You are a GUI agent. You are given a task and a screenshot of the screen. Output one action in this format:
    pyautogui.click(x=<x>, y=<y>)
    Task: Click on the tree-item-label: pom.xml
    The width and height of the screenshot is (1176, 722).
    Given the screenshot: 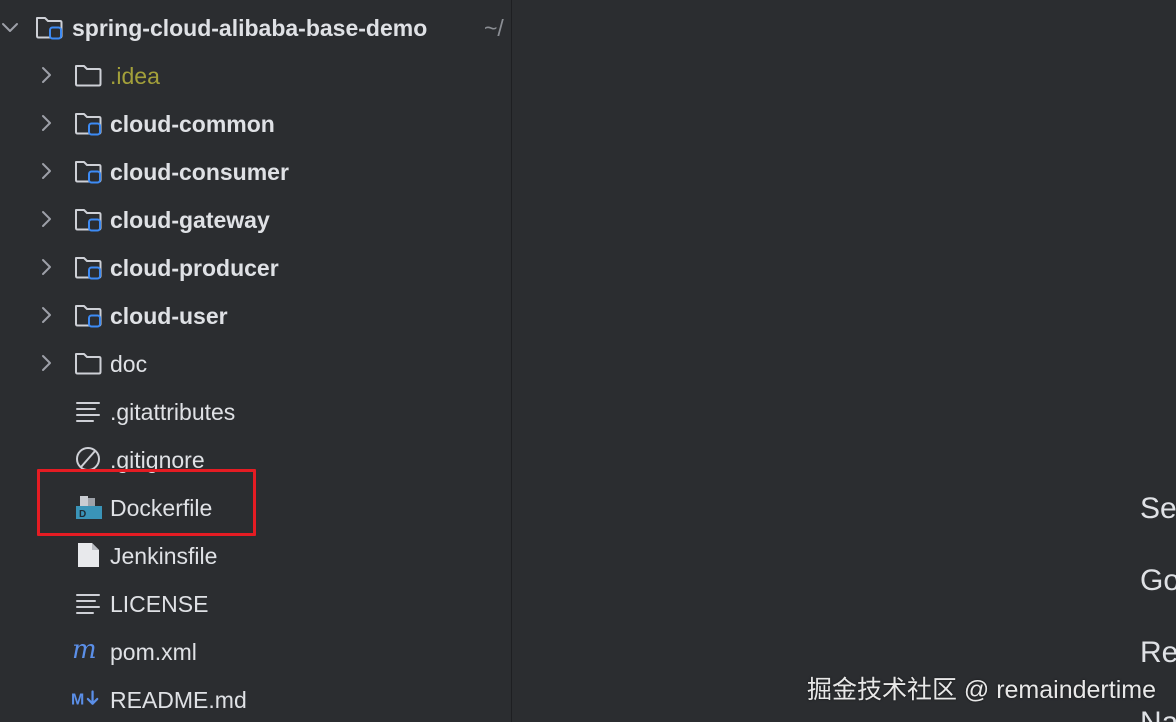 What is the action you would take?
    pyautogui.click(x=153, y=652)
    